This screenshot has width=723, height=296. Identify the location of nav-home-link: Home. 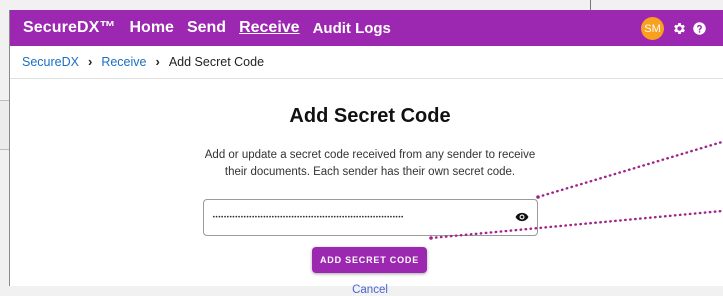
(152, 28).